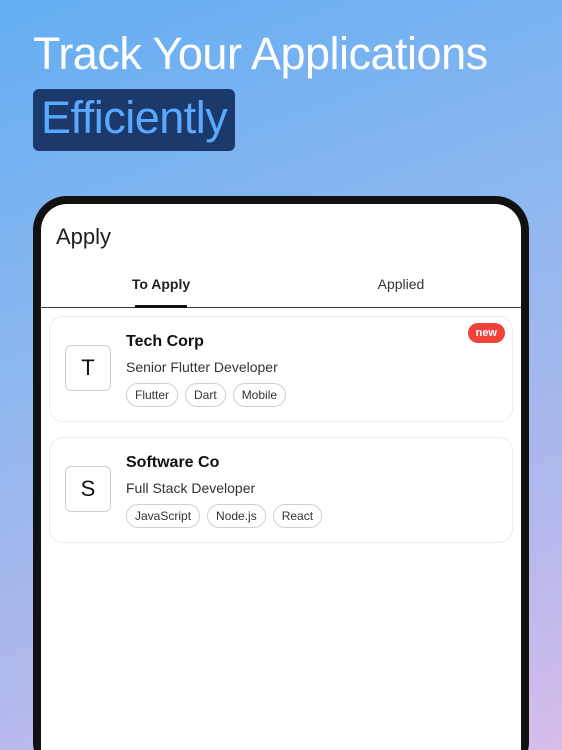 The height and width of the screenshot is (750, 562). Describe the element at coordinates (260, 53) in the screenshot. I see `promo-headline: Track Your Applications` at that location.